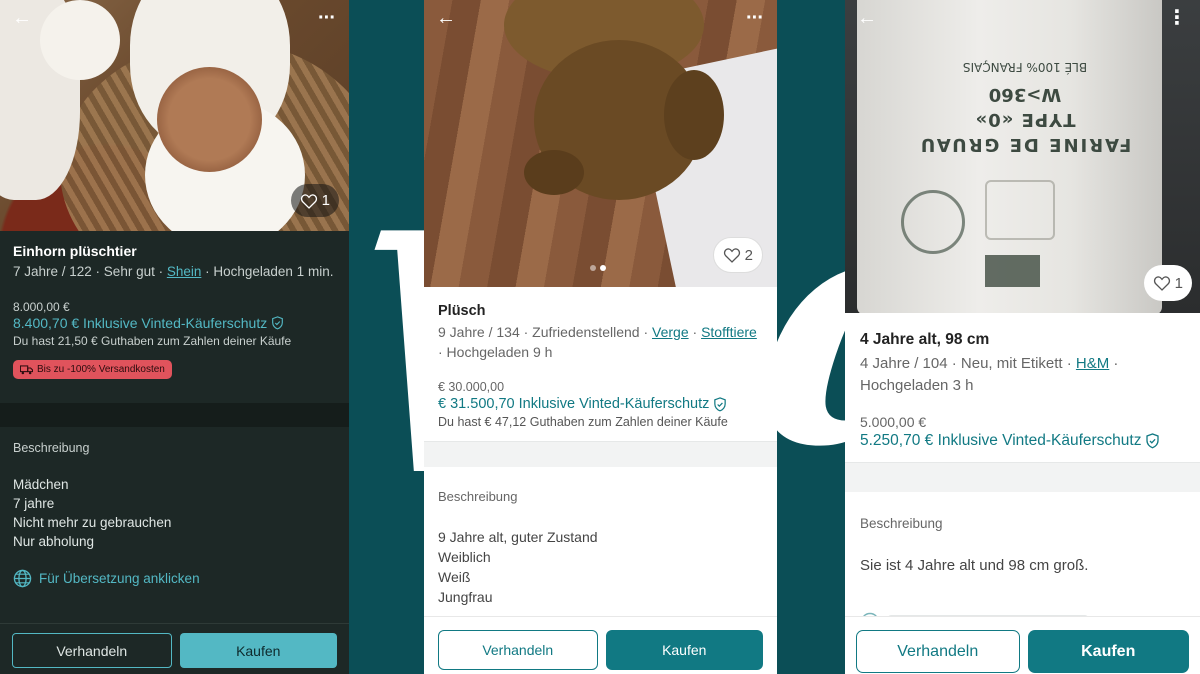 The image size is (1200, 674). Describe the element at coordinates (974, 565) in the screenshot. I see `description-text: Sie ist 4 Jahre alt und 98 cm groß.` at that location.